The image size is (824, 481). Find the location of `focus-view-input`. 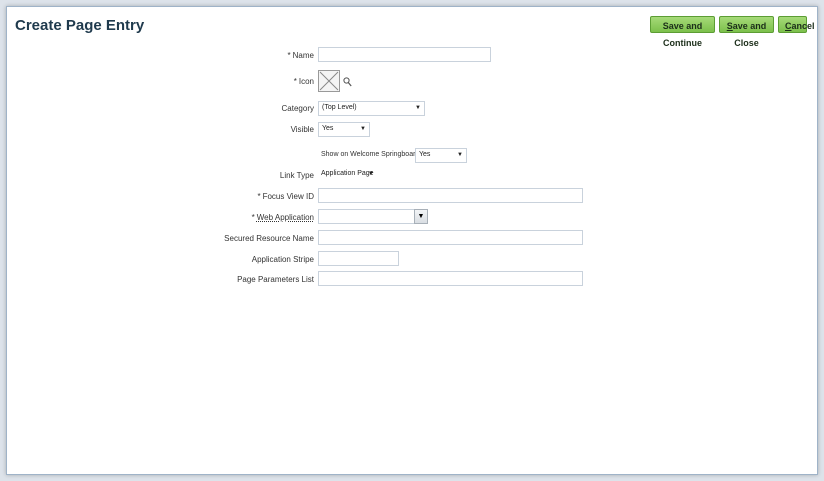

focus-view-input is located at coordinates (450, 195).